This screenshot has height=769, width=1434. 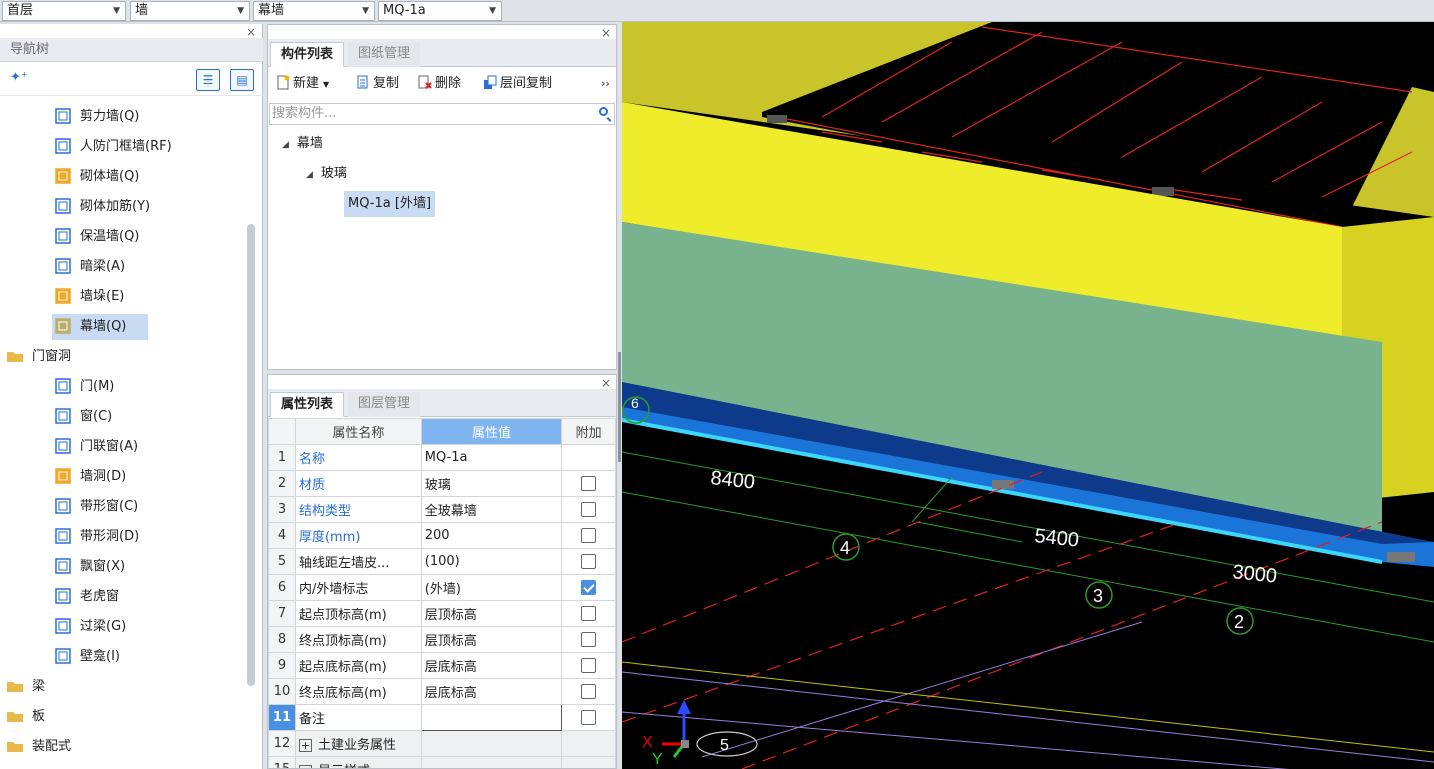 I want to click on nav-item-label: 剪力墙(Q), so click(x=110, y=116).